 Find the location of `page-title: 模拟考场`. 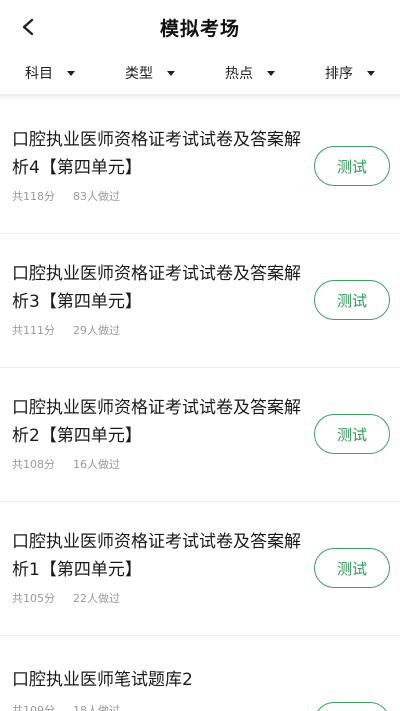

page-title: 模拟考场 is located at coordinates (199, 29).